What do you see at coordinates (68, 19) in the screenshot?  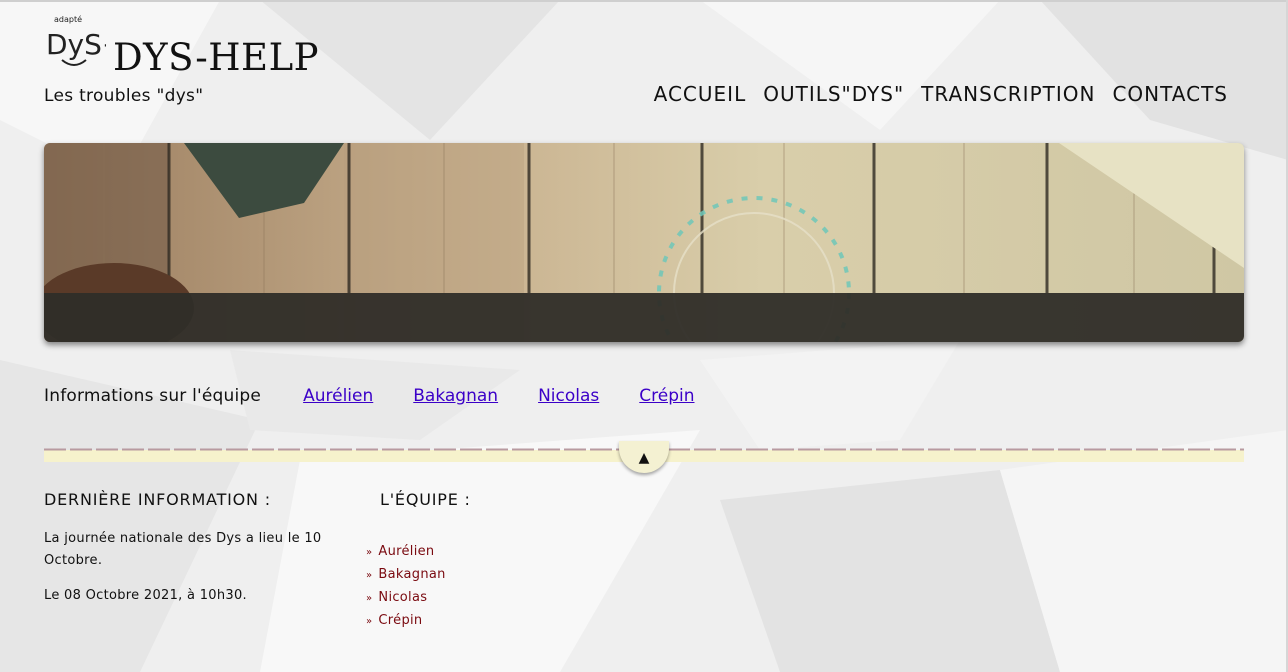 I see `logo-small-text: adapté` at bounding box center [68, 19].